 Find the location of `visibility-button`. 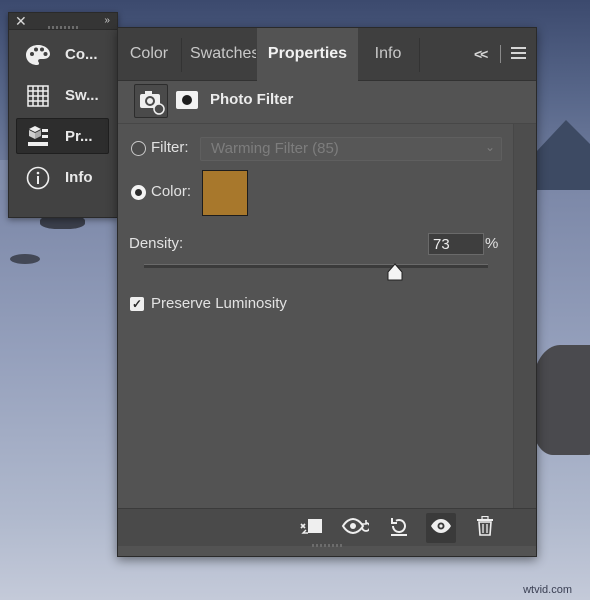

visibility-button is located at coordinates (441, 528).